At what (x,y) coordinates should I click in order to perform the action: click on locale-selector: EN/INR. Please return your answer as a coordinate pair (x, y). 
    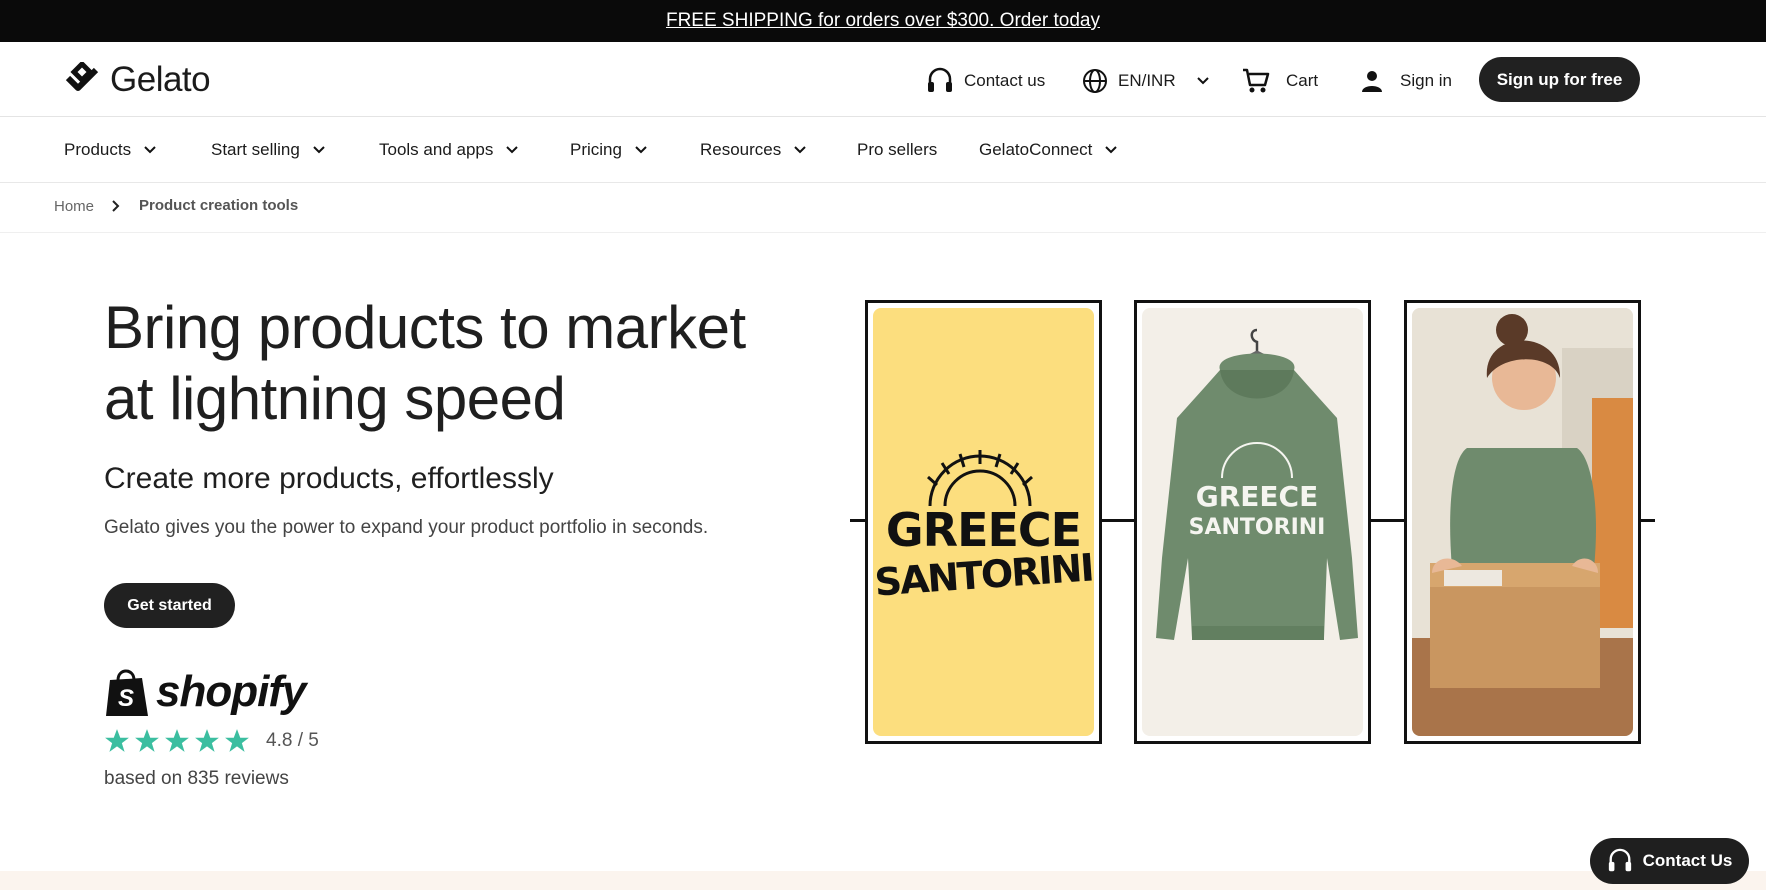
    Looking at the image, I should click on (1146, 81).